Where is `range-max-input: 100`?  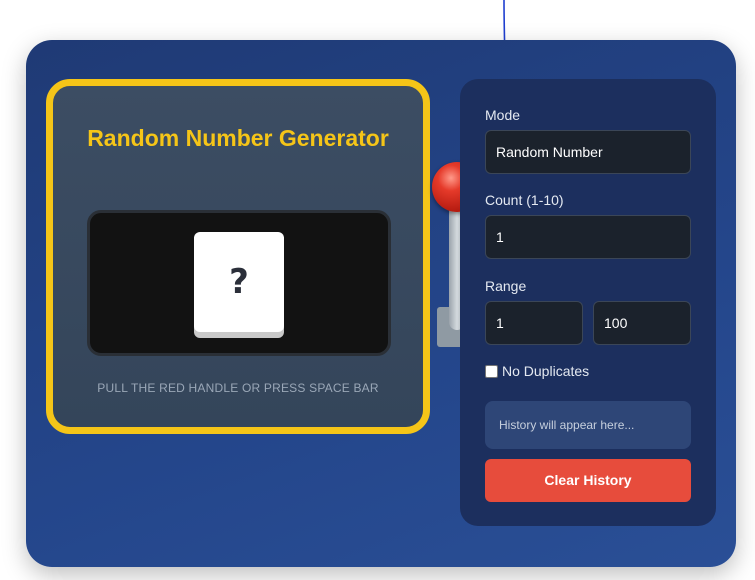 range-max-input: 100 is located at coordinates (642, 323).